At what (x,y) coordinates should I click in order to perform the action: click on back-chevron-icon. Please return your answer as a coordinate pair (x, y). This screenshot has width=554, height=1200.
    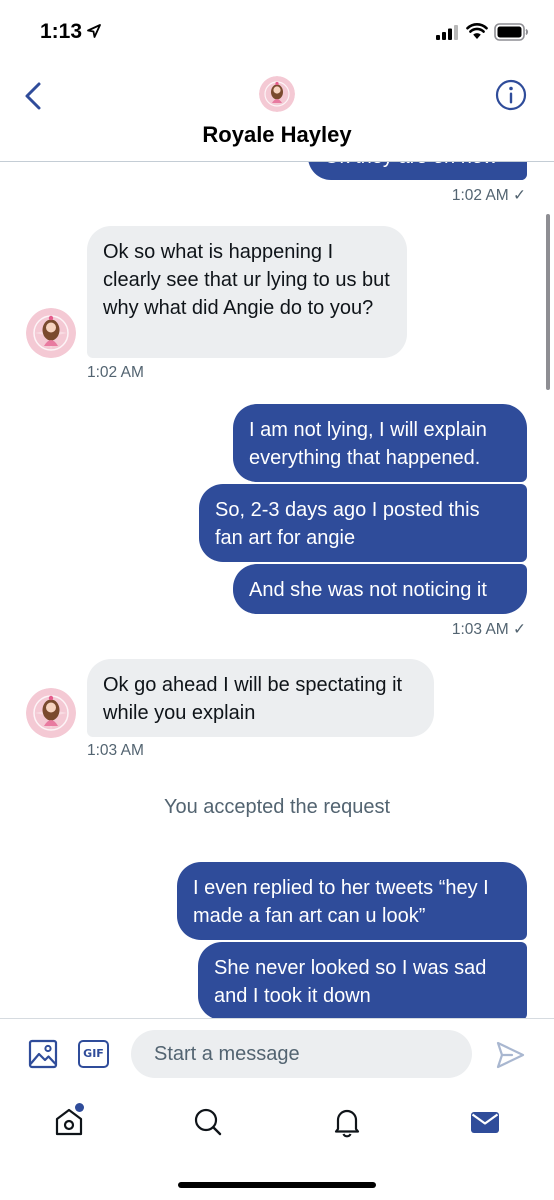
    Looking at the image, I should click on (33, 96).